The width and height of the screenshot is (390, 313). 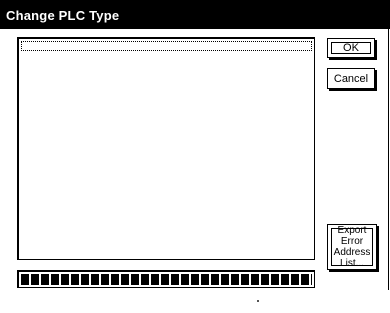 I want to click on export-label-line-3: Address, so click(x=352, y=252).